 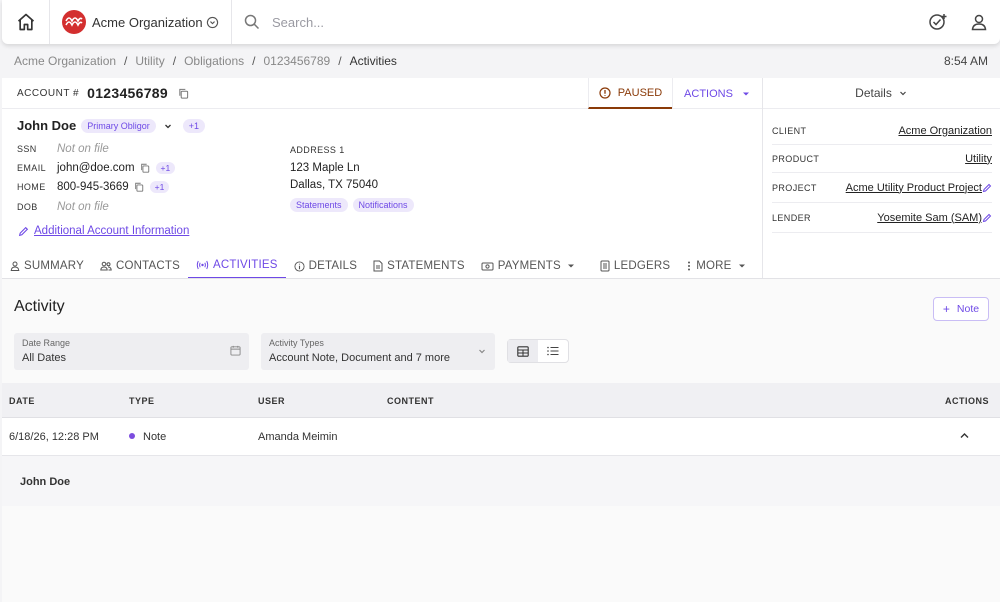 What do you see at coordinates (967, 401) in the screenshot?
I see `col-actions: ACTIONS` at bounding box center [967, 401].